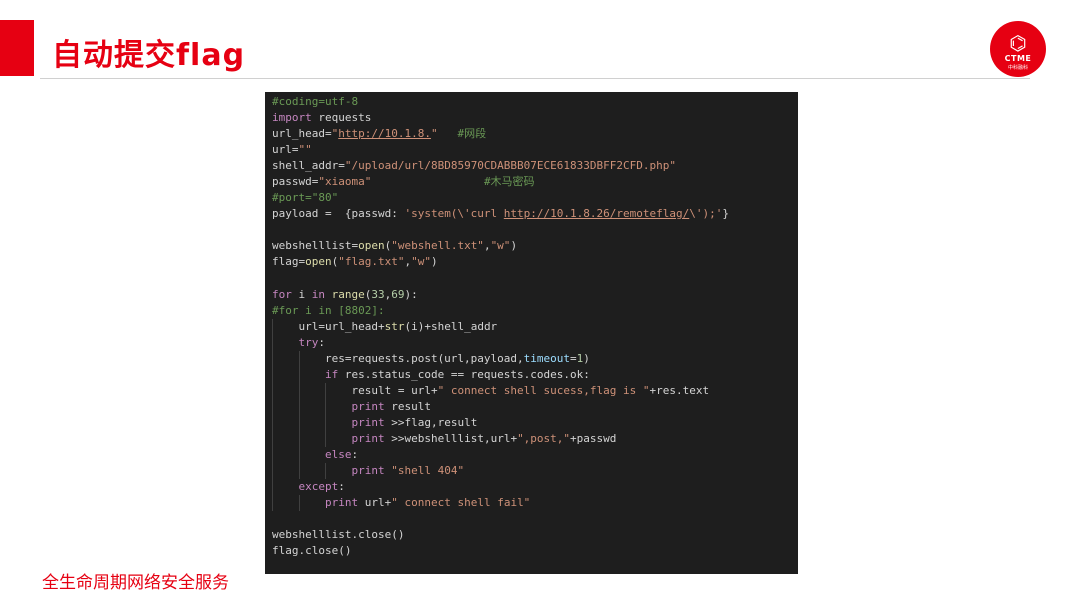  Describe the element at coordinates (535, 471) in the screenshot. I see `code-line: print "shell 404"` at that location.